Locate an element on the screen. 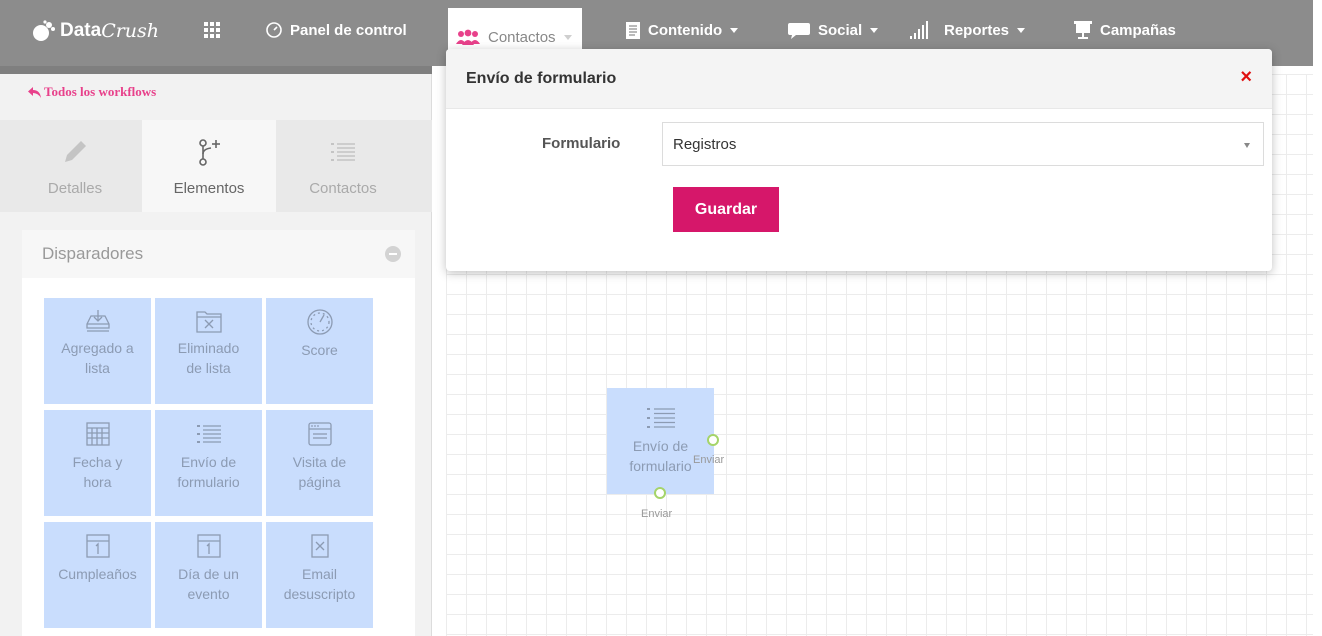  nav-dashboard: Panel de control is located at coordinates (336, 30).